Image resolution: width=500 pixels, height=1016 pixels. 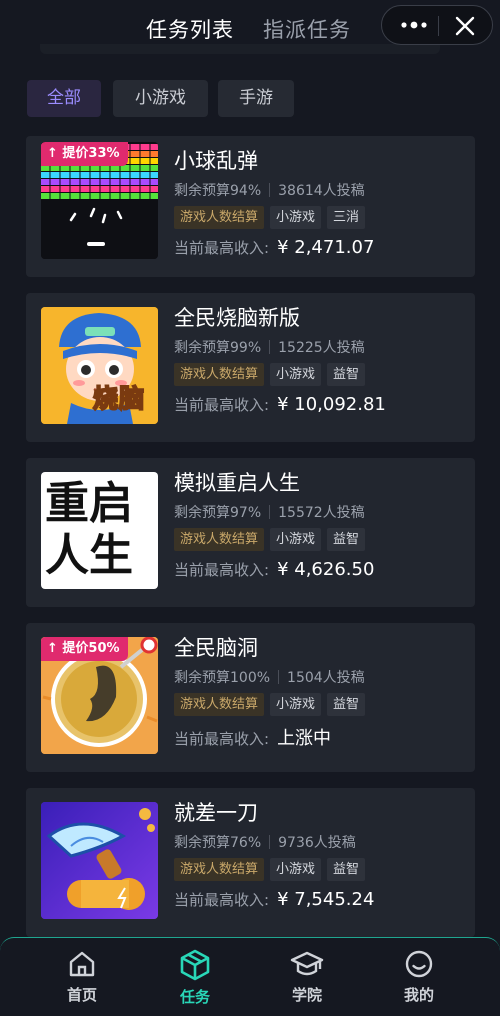 What do you see at coordinates (321, 191) in the screenshot?
I see `submission-count: 38614人投稿` at bounding box center [321, 191].